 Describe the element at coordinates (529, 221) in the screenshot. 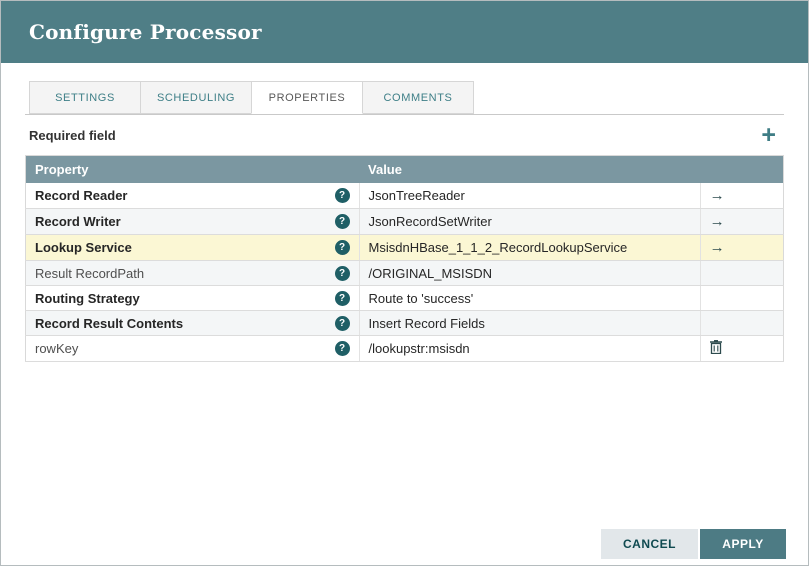

I see `property-value: JsonRecordSetWriter` at that location.